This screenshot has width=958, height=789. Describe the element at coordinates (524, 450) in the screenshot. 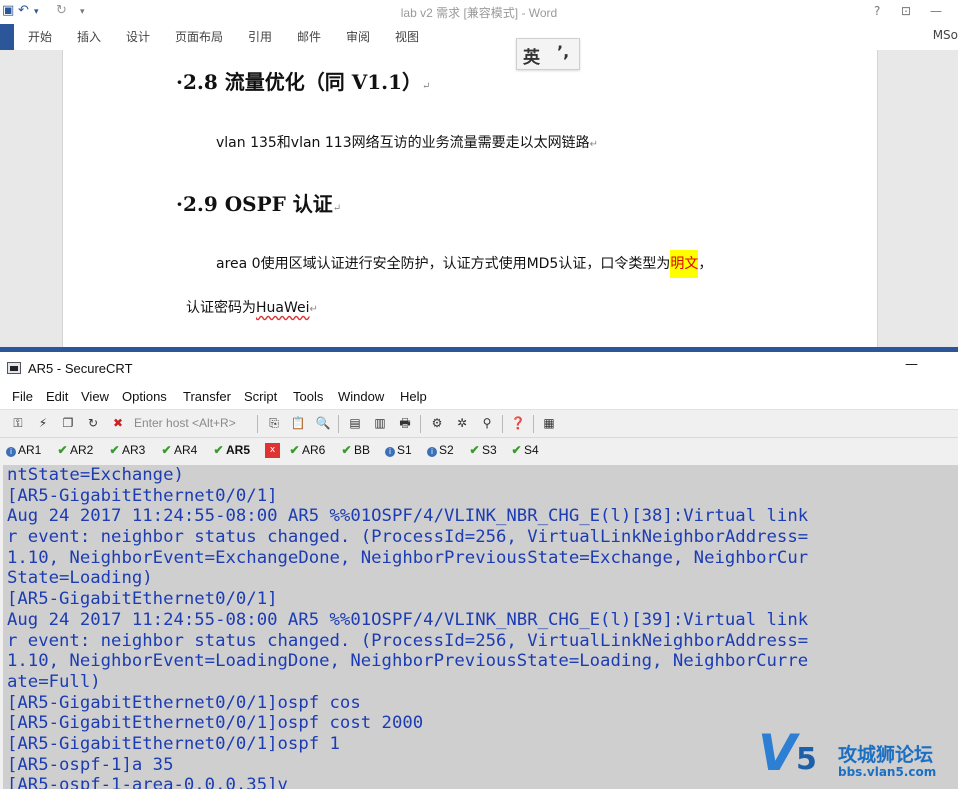

I see `tab-s4: ✔ S4` at that location.